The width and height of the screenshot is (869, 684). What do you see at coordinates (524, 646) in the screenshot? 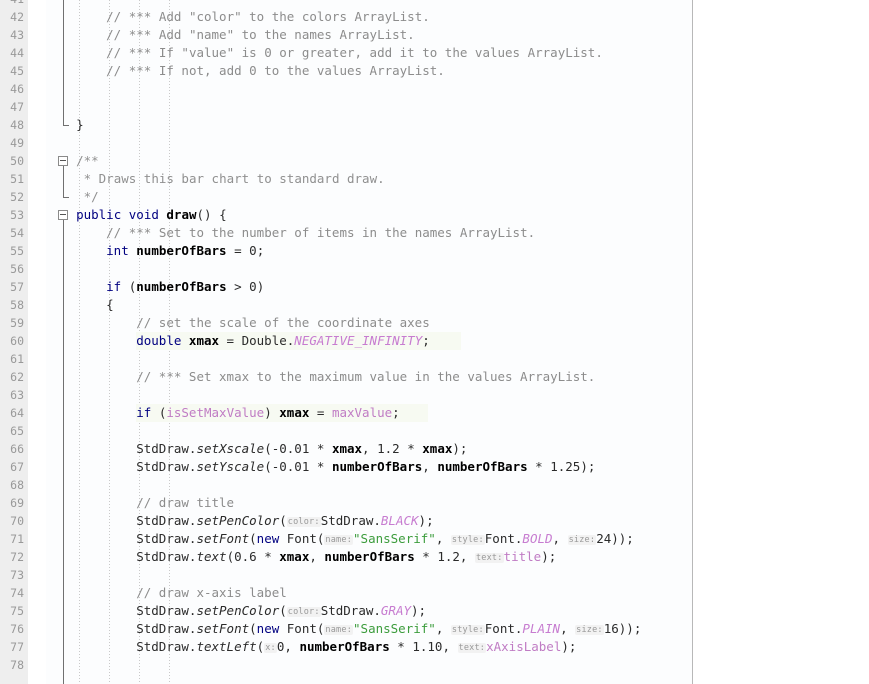
I see `code-token: xAxisLabel` at bounding box center [524, 646].